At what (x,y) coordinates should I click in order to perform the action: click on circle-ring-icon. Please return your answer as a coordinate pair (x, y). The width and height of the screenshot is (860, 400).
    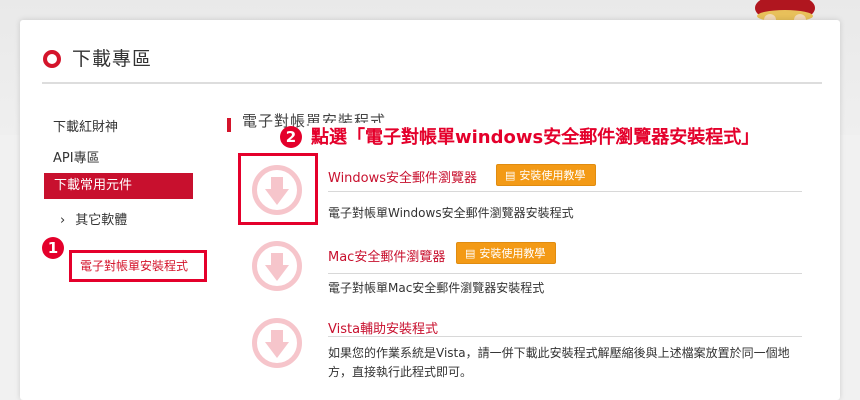
    Looking at the image, I should click on (52, 59).